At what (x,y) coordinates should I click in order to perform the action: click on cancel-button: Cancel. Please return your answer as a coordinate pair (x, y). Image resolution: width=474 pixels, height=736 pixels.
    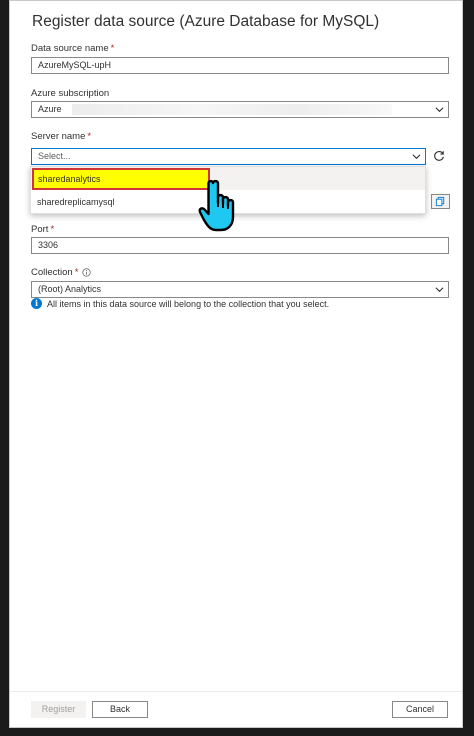
    Looking at the image, I should click on (420, 709).